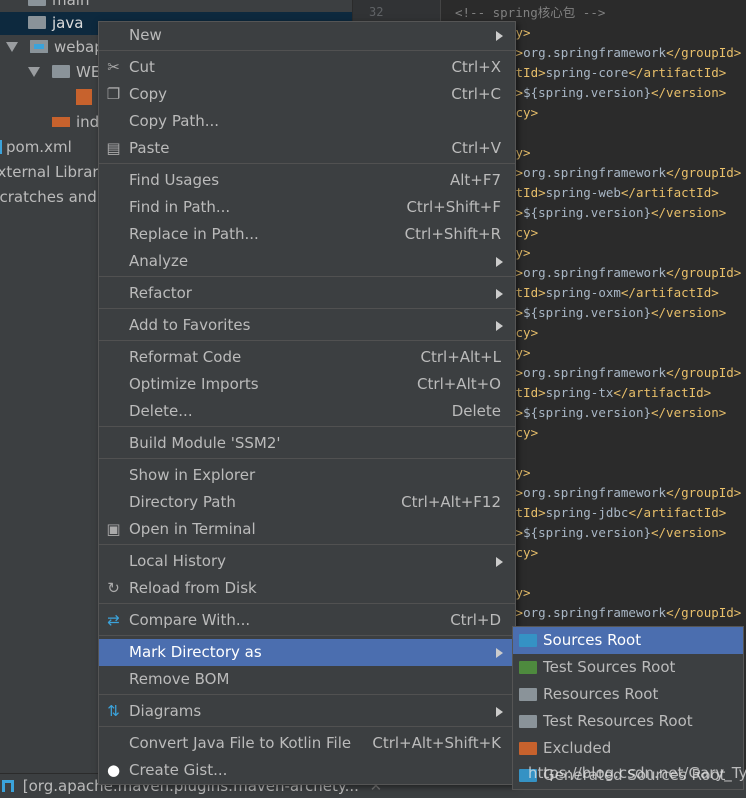 The width and height of the screenshot is (746, 798). I want to click on menu-item-copy: ❐ Copy Ctrl+C, so click(307, 94).